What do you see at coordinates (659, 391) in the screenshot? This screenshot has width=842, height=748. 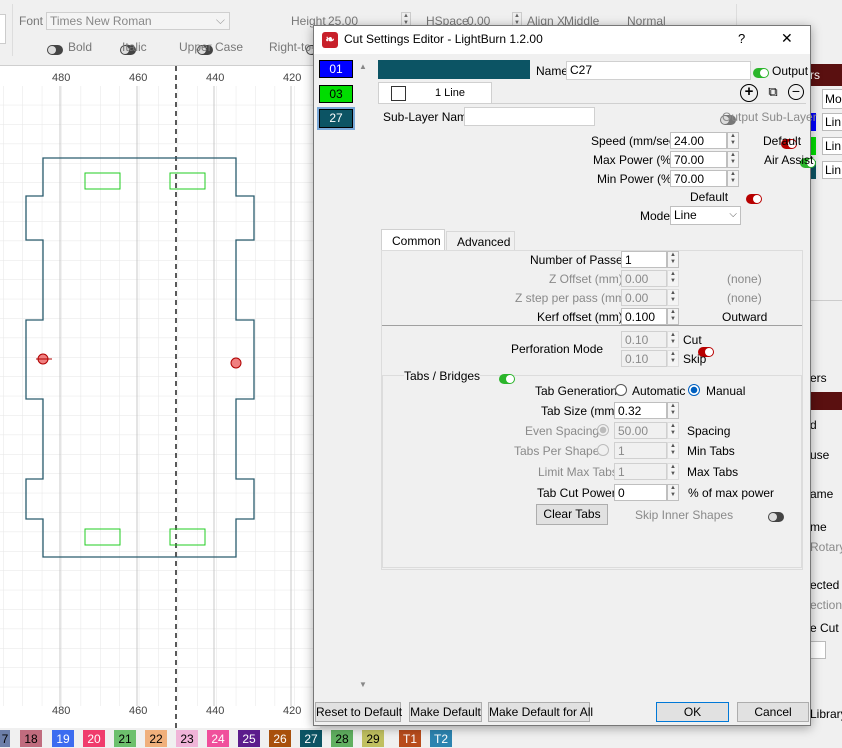 I see `automatic-label: Automatic` at bounding box center [659, 391].